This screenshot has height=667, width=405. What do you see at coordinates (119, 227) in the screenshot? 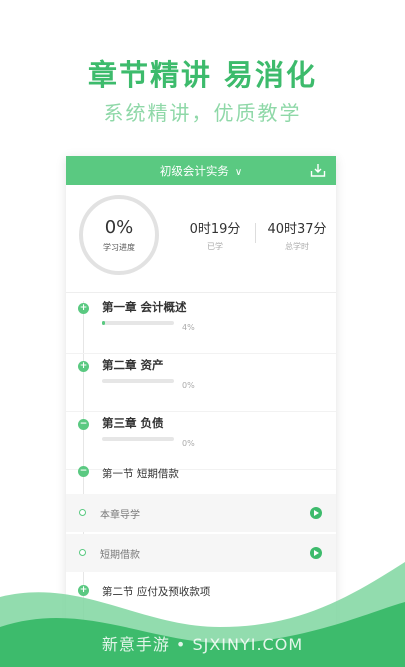
I see `progress-percent: 0%` at bounding box center [119, 227].